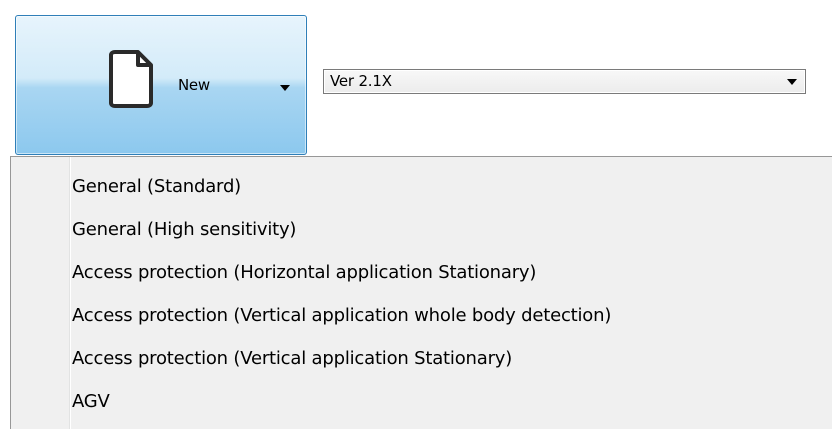 The width and height of the screenshot is (832, 429). I want to click on menu-item-agv: AGV, so click(442, 402).